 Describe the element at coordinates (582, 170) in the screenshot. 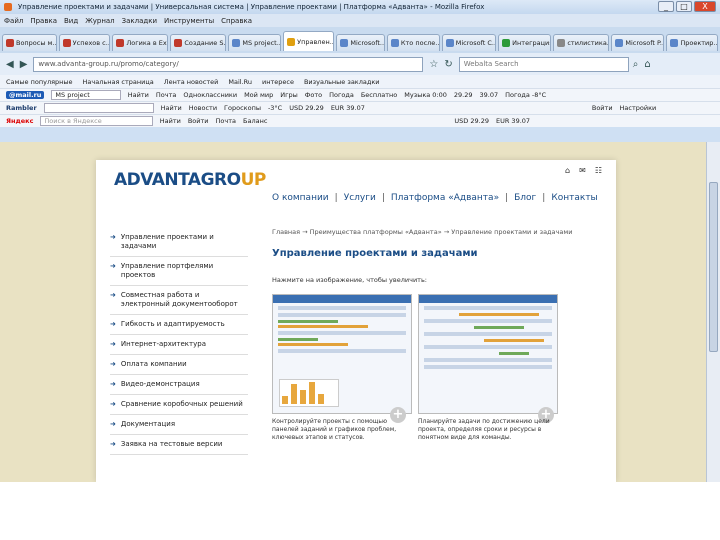

I see `mail-icon: ✉` at that location.